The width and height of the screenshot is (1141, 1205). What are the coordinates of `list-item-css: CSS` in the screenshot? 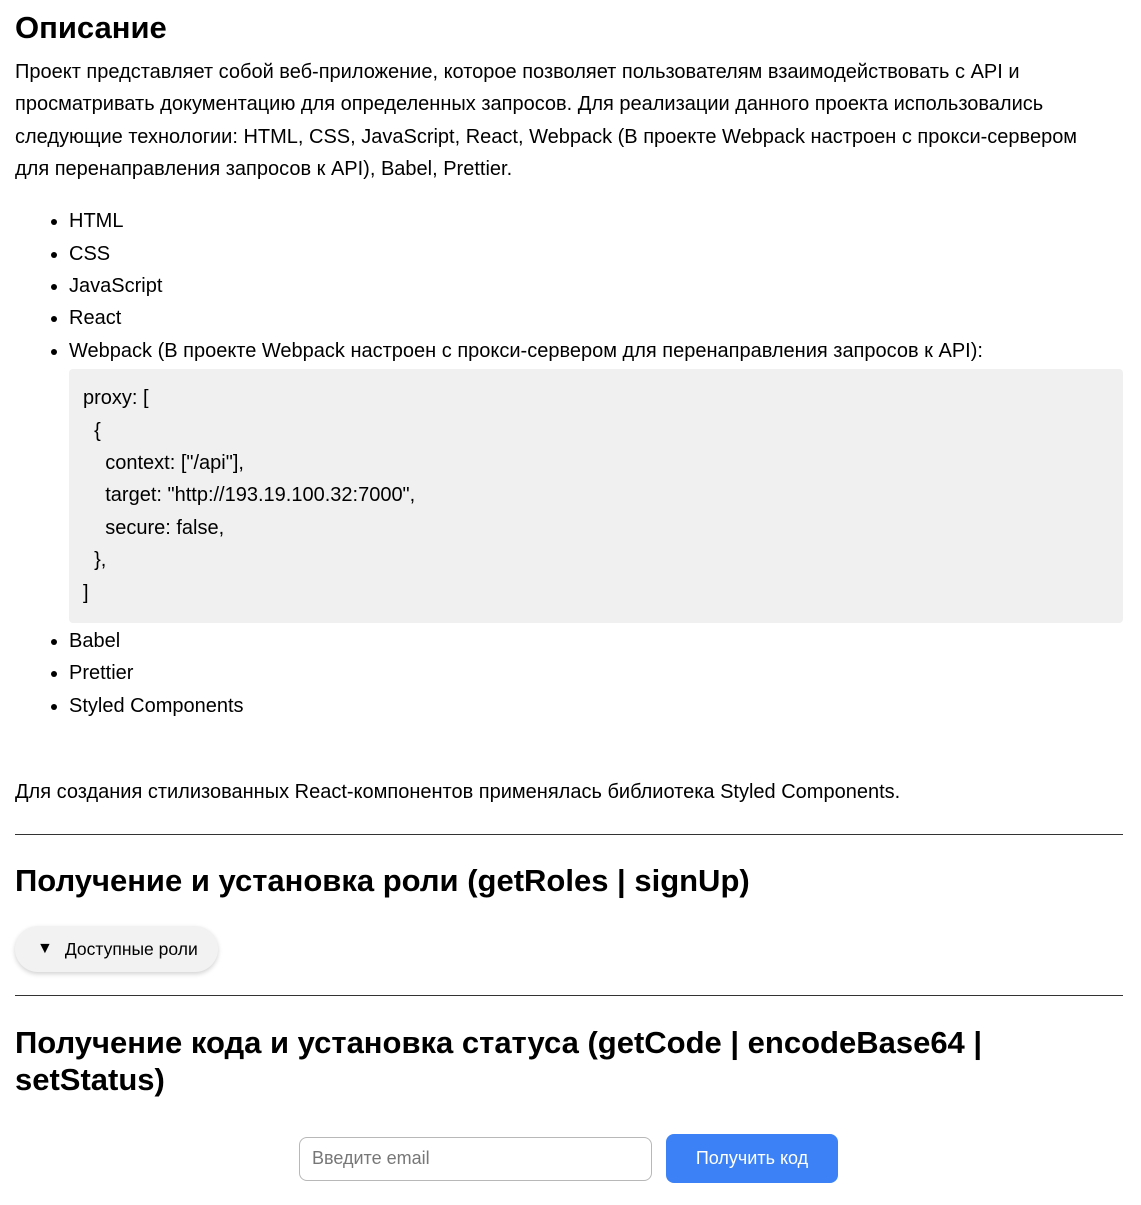 It's located at (596, 254).